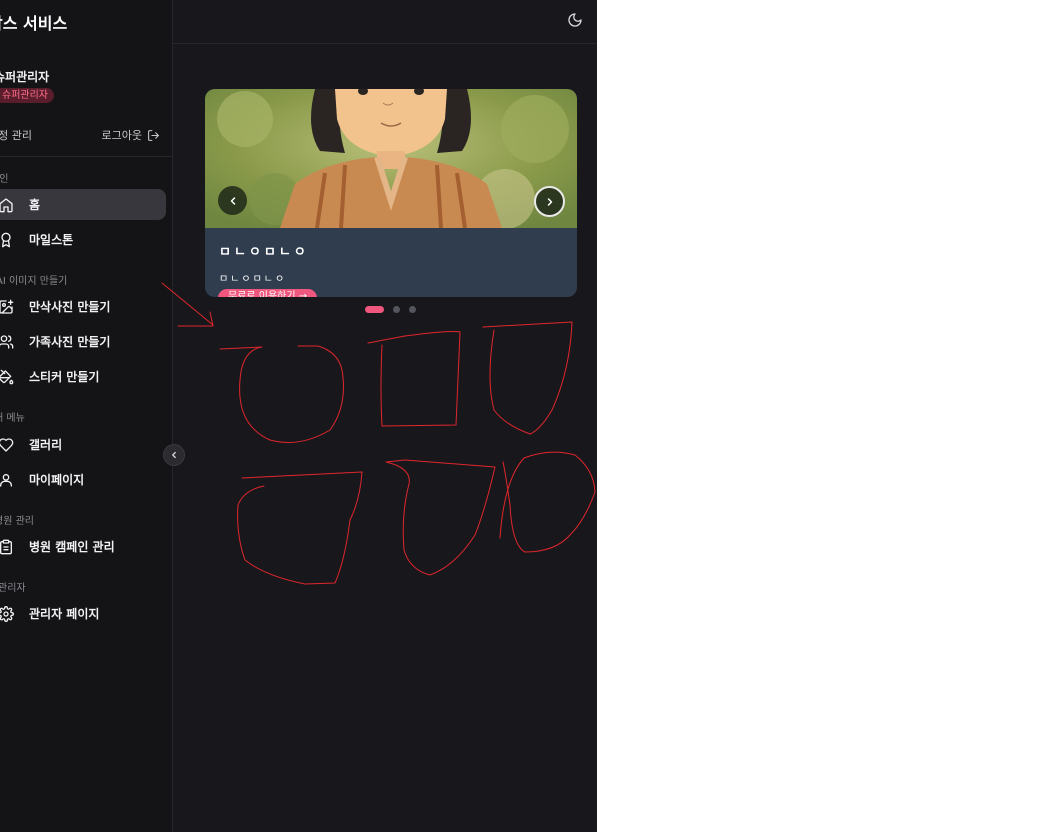  What do you see at coordinates (7, 341) in the screenshot?
I see `users-icon` at bounding box center [7, 341].